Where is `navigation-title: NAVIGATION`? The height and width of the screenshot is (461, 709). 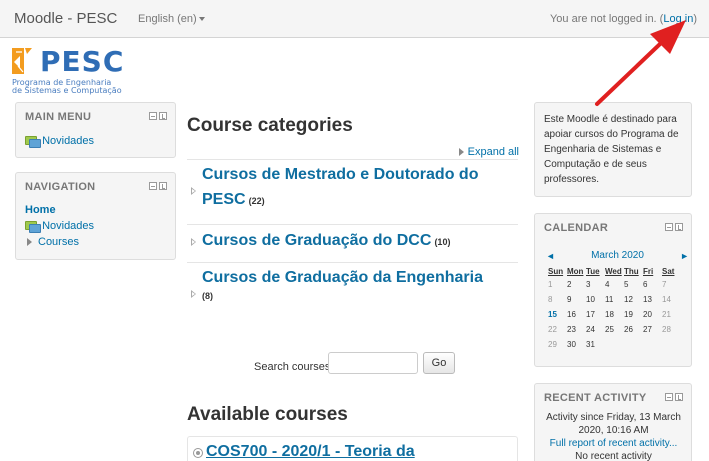
navigation-title: NAVIGATION is located at coordinates (60, 187).